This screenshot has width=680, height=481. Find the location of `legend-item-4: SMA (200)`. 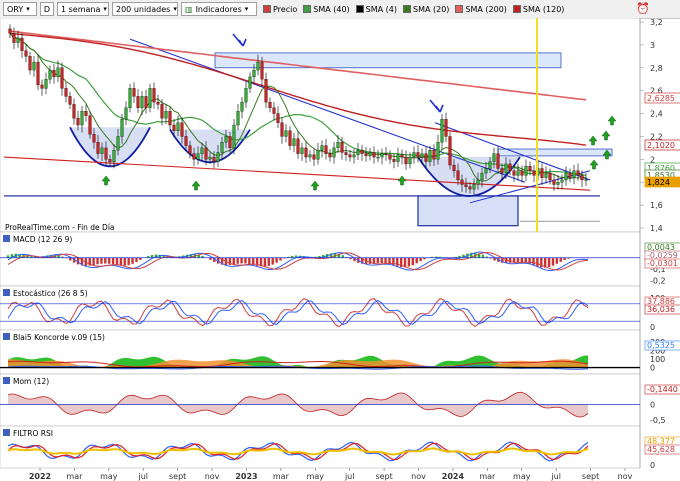

legend-item-4: SMA (200) is located at coordinates (481, 9).